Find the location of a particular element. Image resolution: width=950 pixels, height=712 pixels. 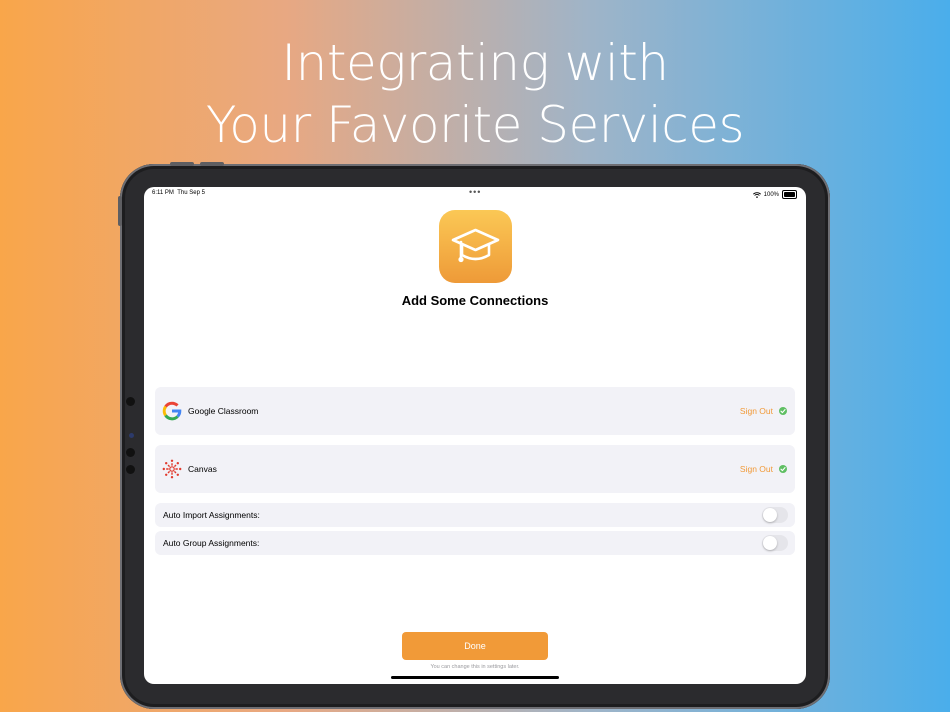

status-date: Thu Sep 5 is located at coordinates (191, 193).